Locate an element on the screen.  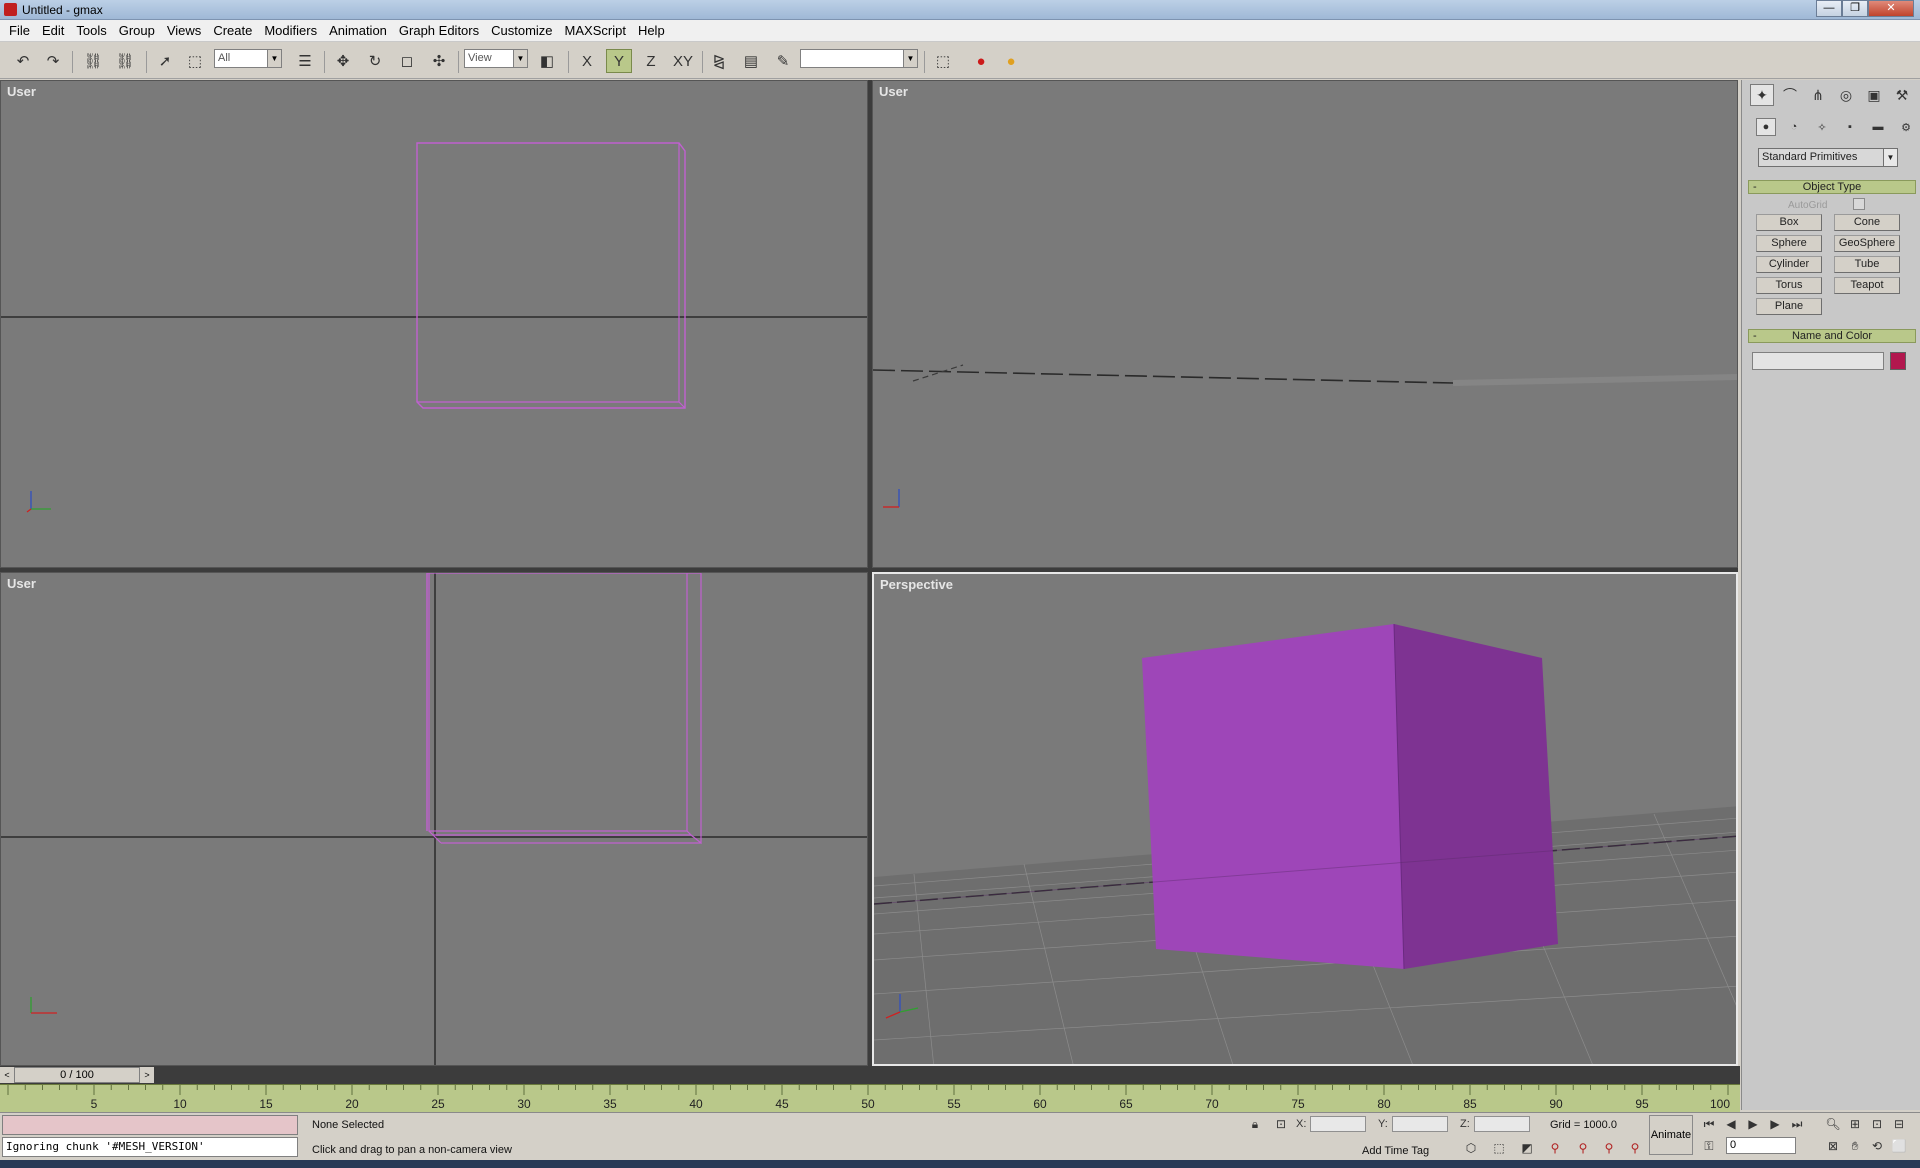
lights-icon: ✧ is located at coordinates (1822, 127).